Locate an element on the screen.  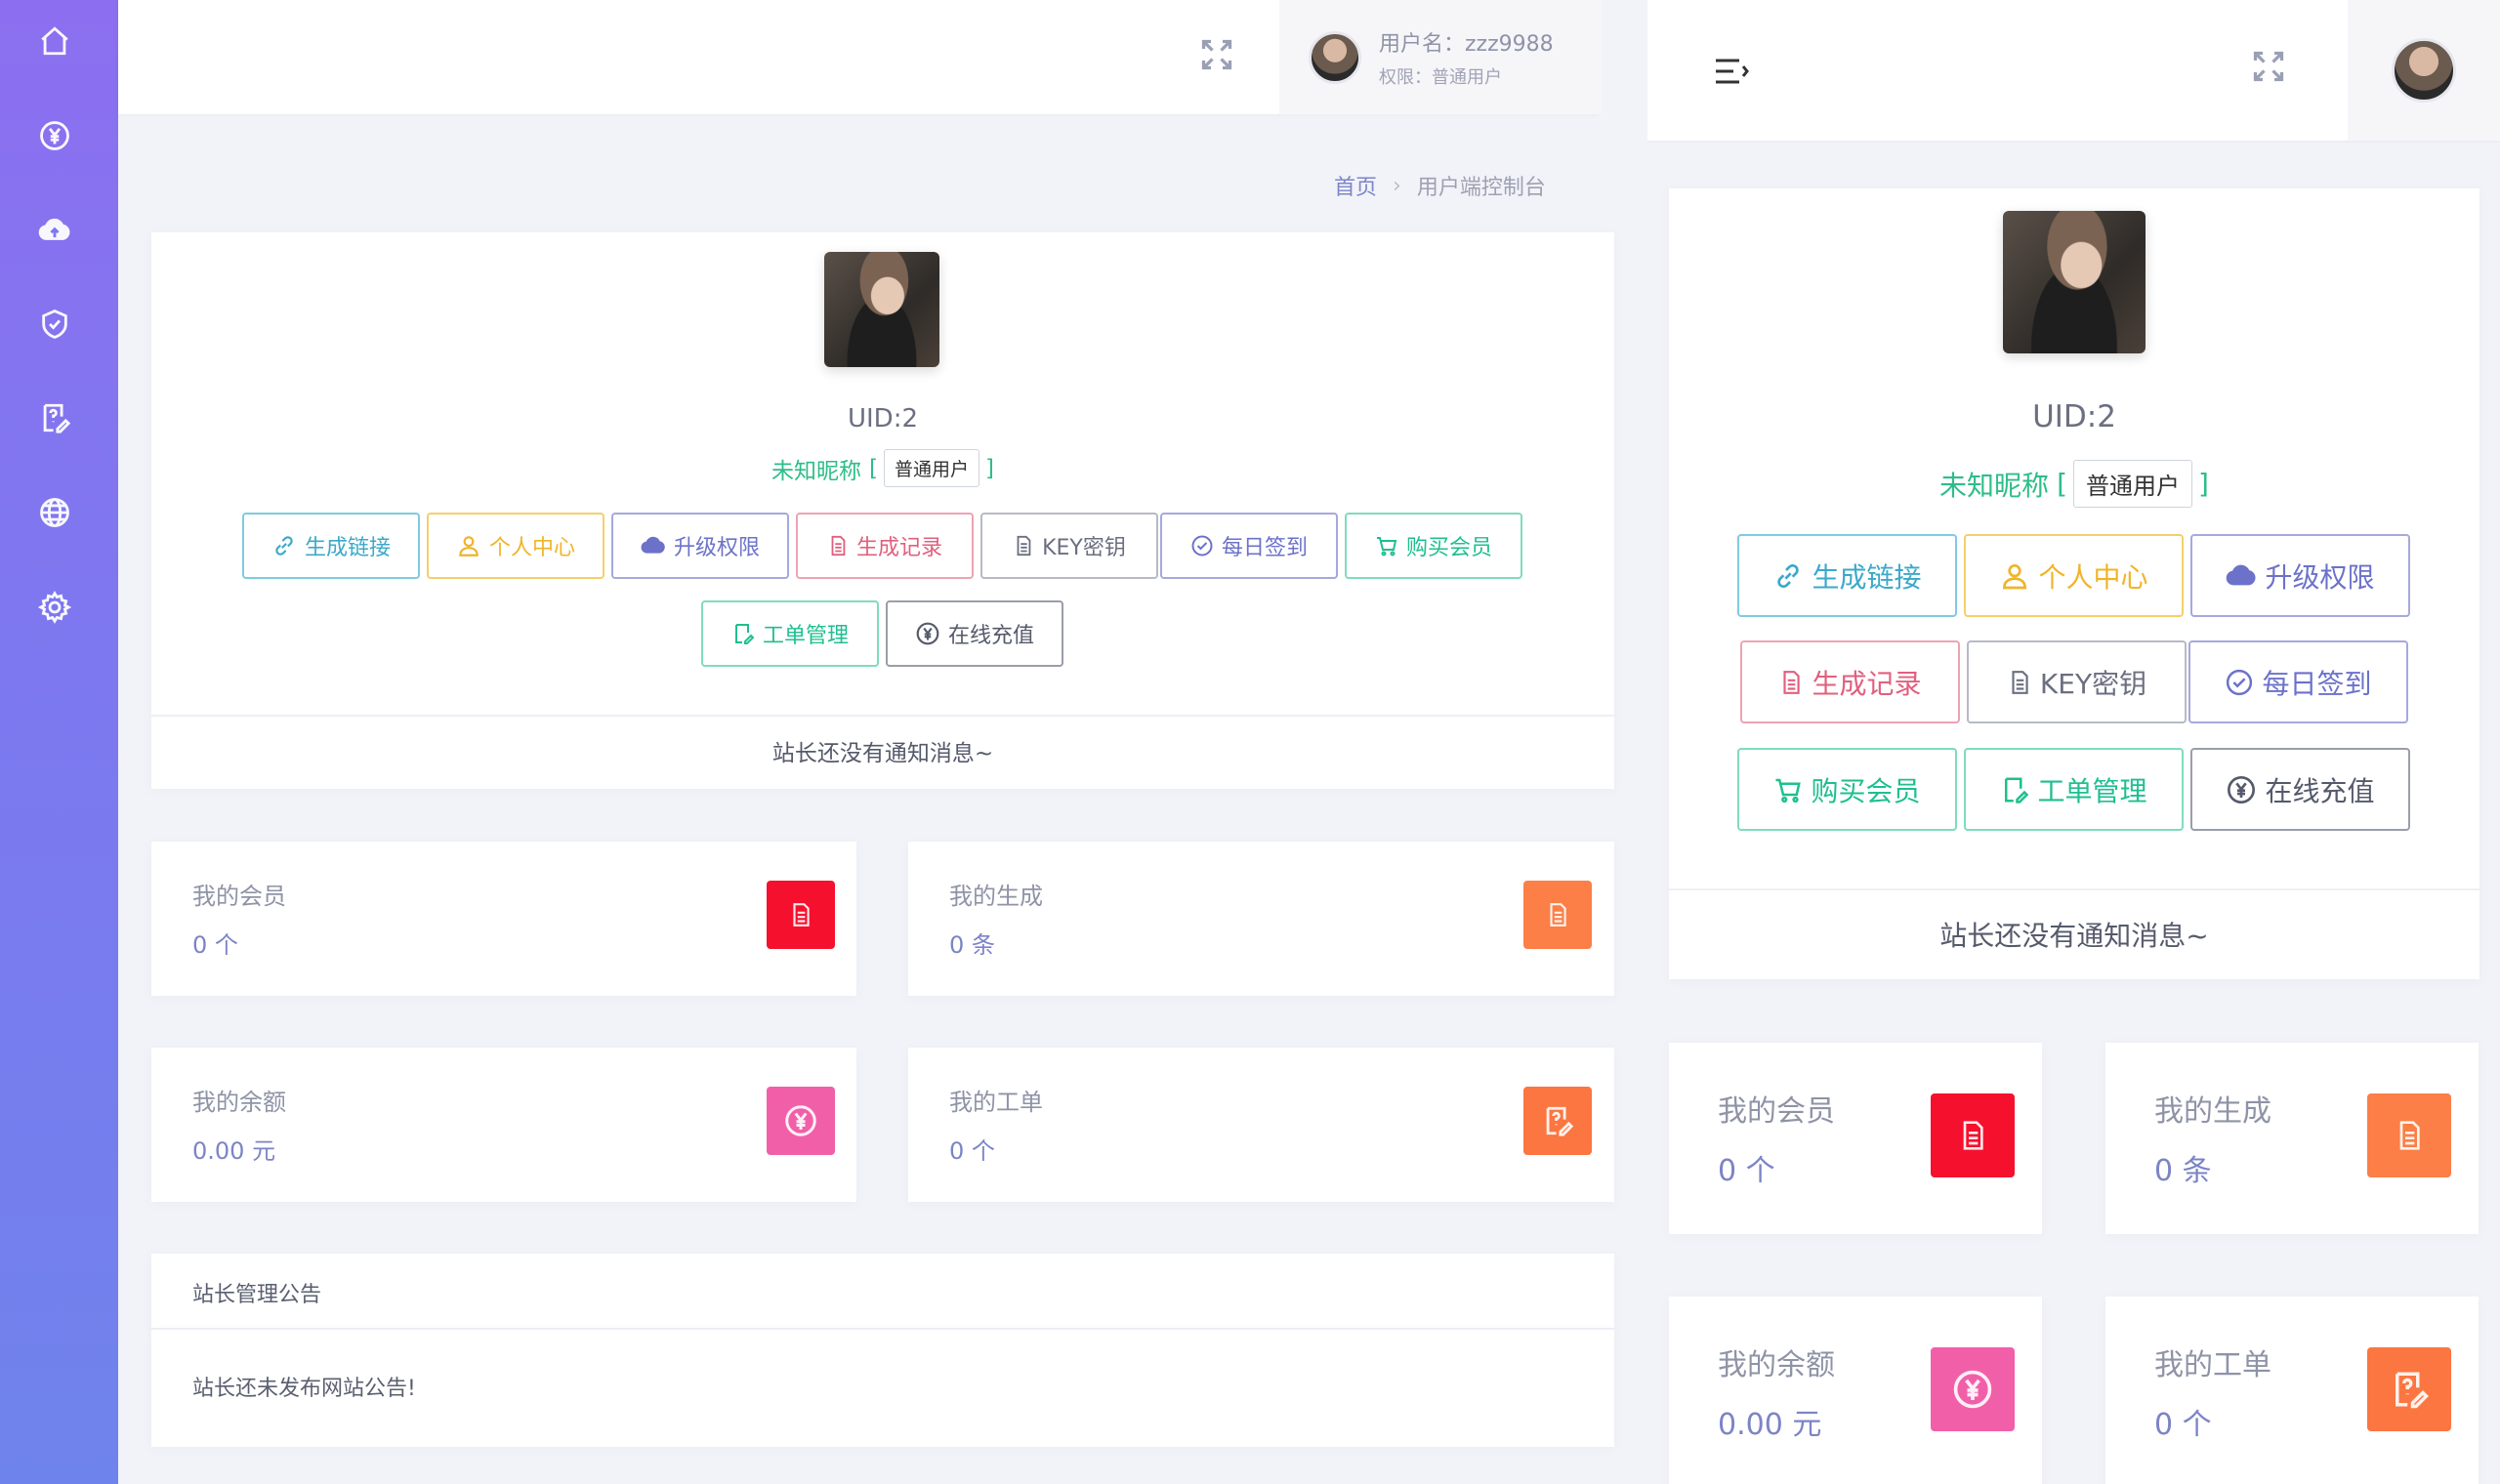
stat-card-balance: 我的余额 0.00 元 is located at coordinates (504, 1125).